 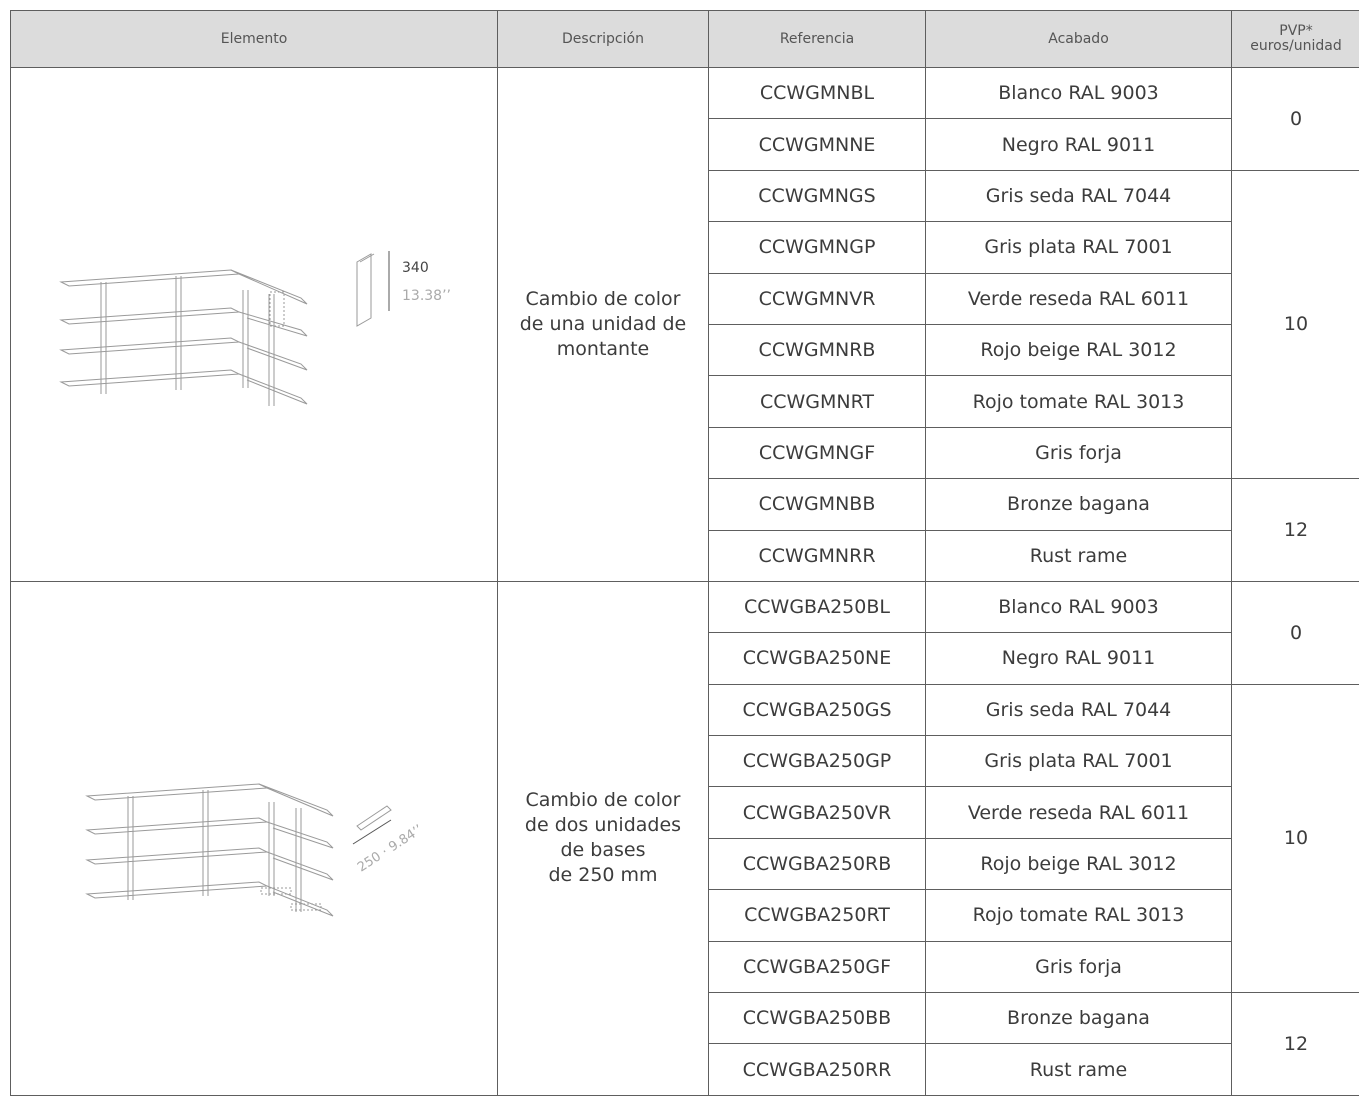 I want to click on header-pvp-unit: euros/unidad, so click(x=1295, y=46).